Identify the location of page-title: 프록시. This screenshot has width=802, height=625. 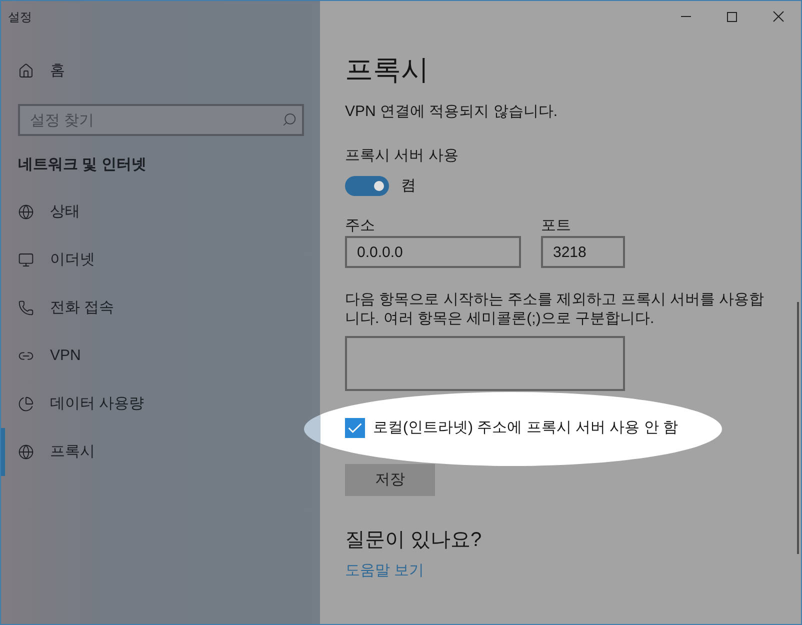
(387, 70).